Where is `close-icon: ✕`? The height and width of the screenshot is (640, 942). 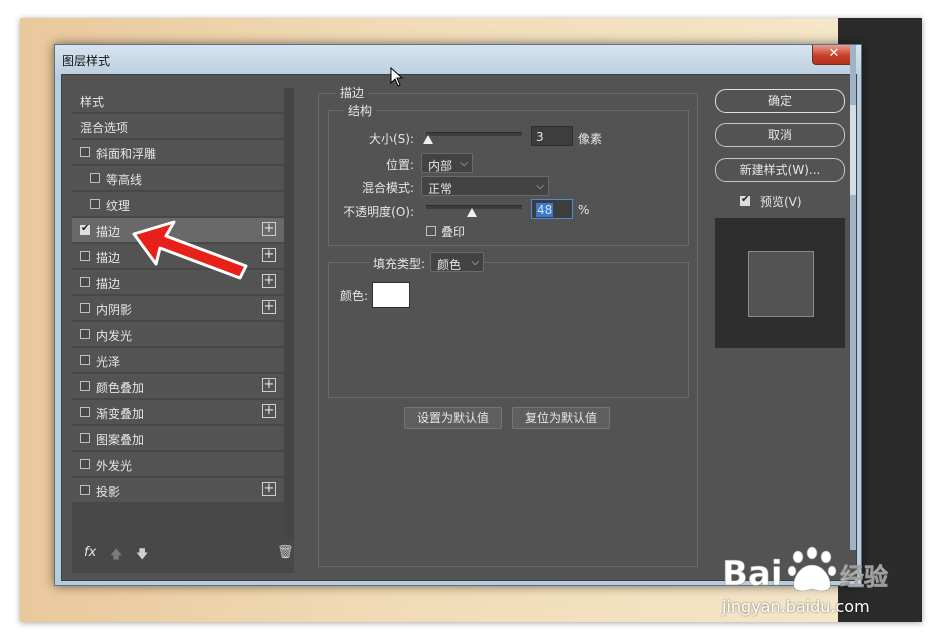
close-icon: ✕ is located at coordinates (834, 53).